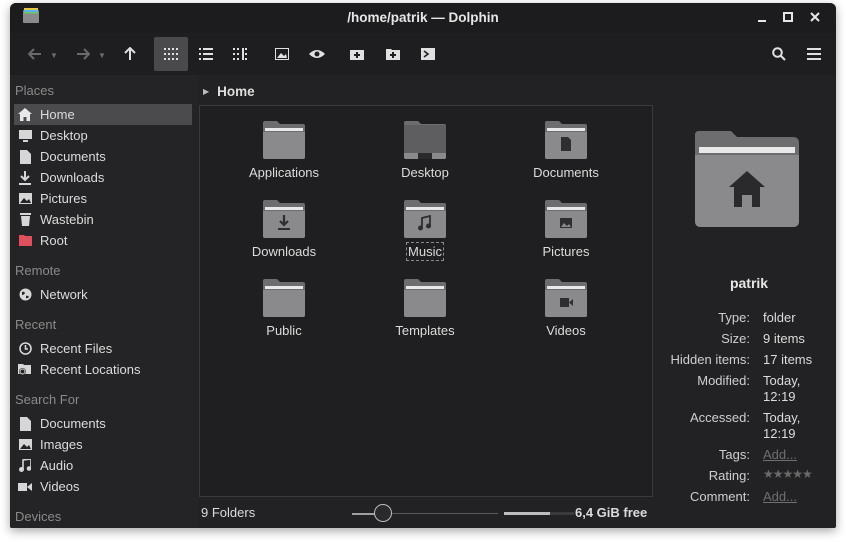  I want to click on back-icon, so click(35, 54).